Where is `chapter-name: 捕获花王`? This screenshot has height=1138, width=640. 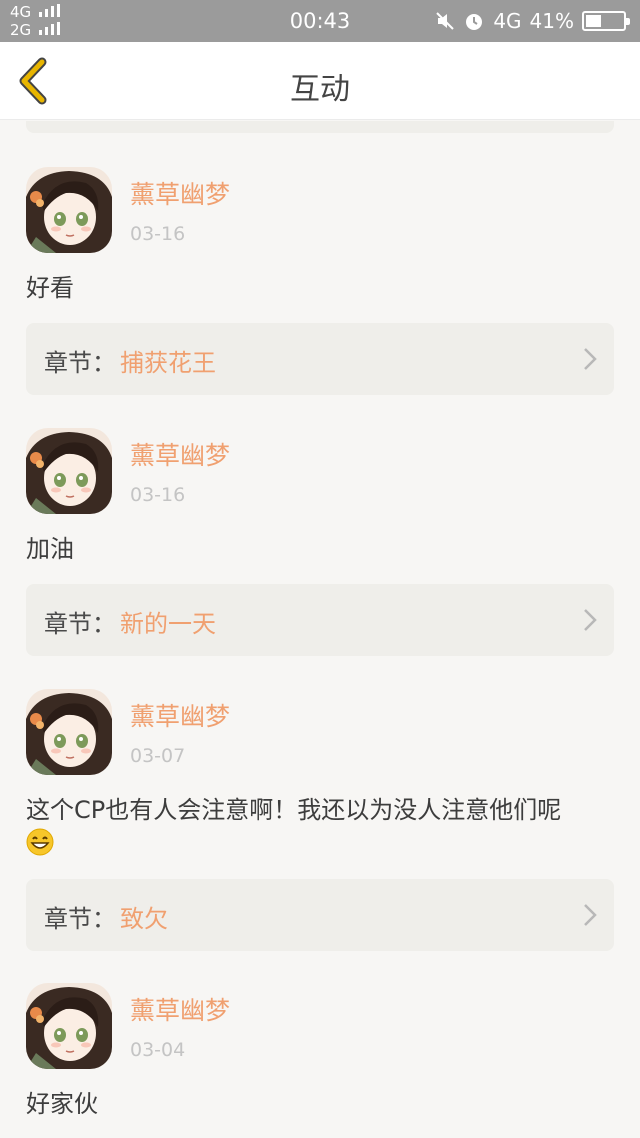
chapter-name: 捕获花王 is located at coordinates (168, 363).